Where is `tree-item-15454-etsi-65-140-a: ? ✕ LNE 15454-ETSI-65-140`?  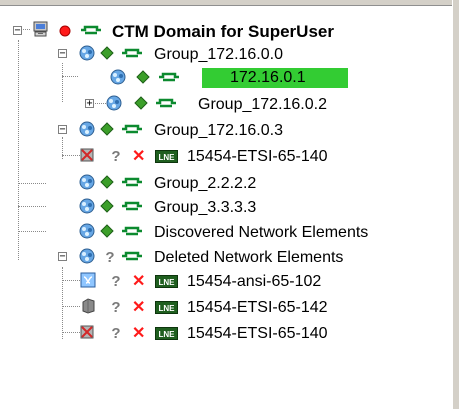 tree-item-15454-etsi-65-140-a: ? ✕ LNE 15454-ETSI-65-140 is located at coordinates (226, 157).